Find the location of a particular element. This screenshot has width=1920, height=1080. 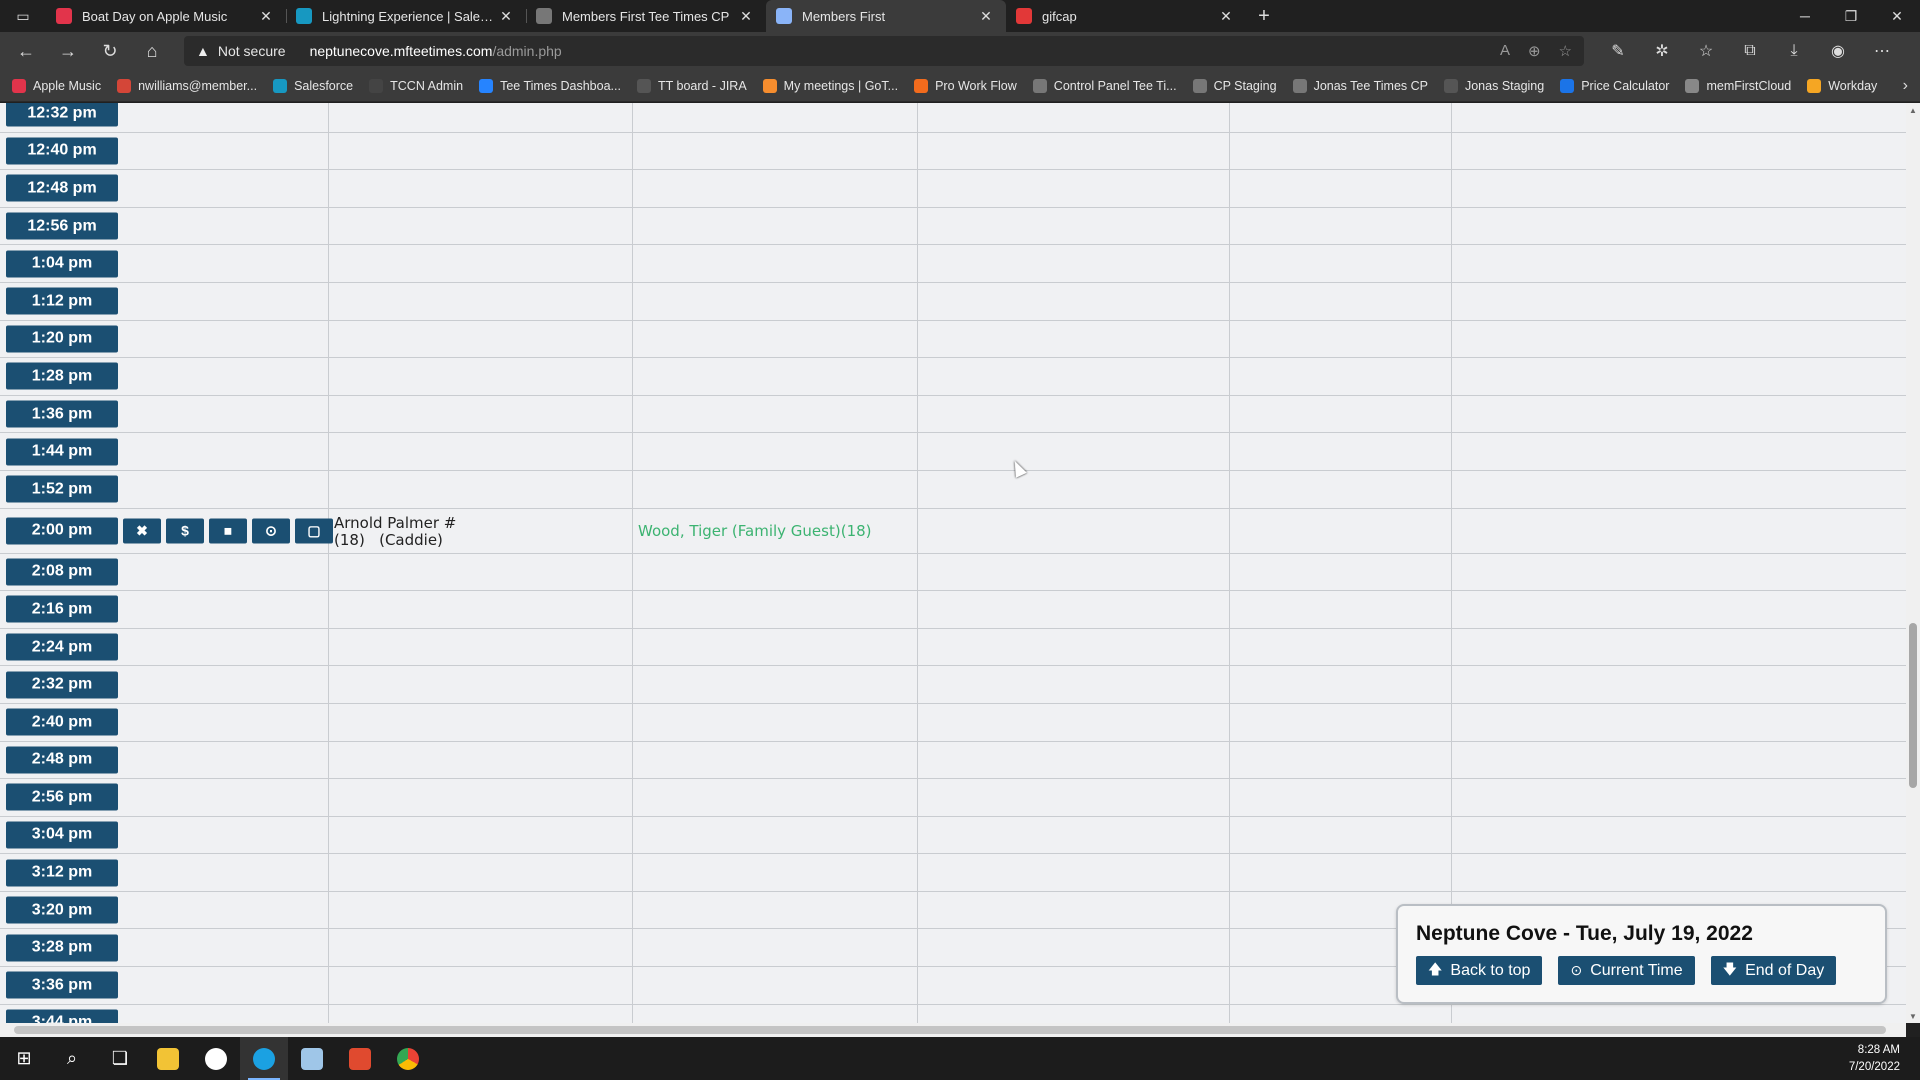

bookmark-item: Apple Music is located at coordinates (56, 85).